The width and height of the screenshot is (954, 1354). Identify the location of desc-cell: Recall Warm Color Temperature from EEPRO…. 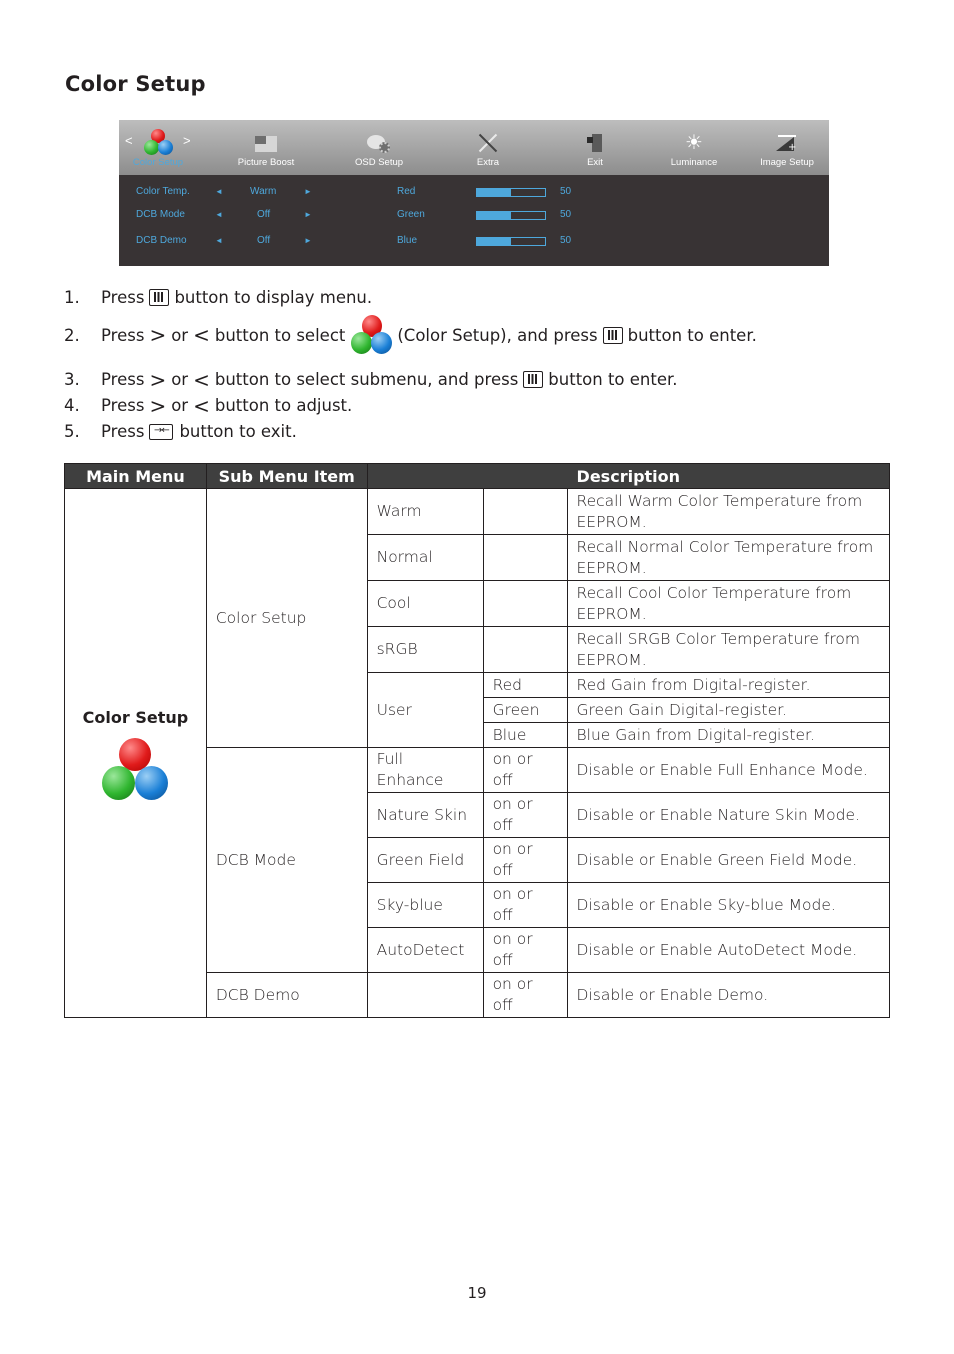
(728, 511).